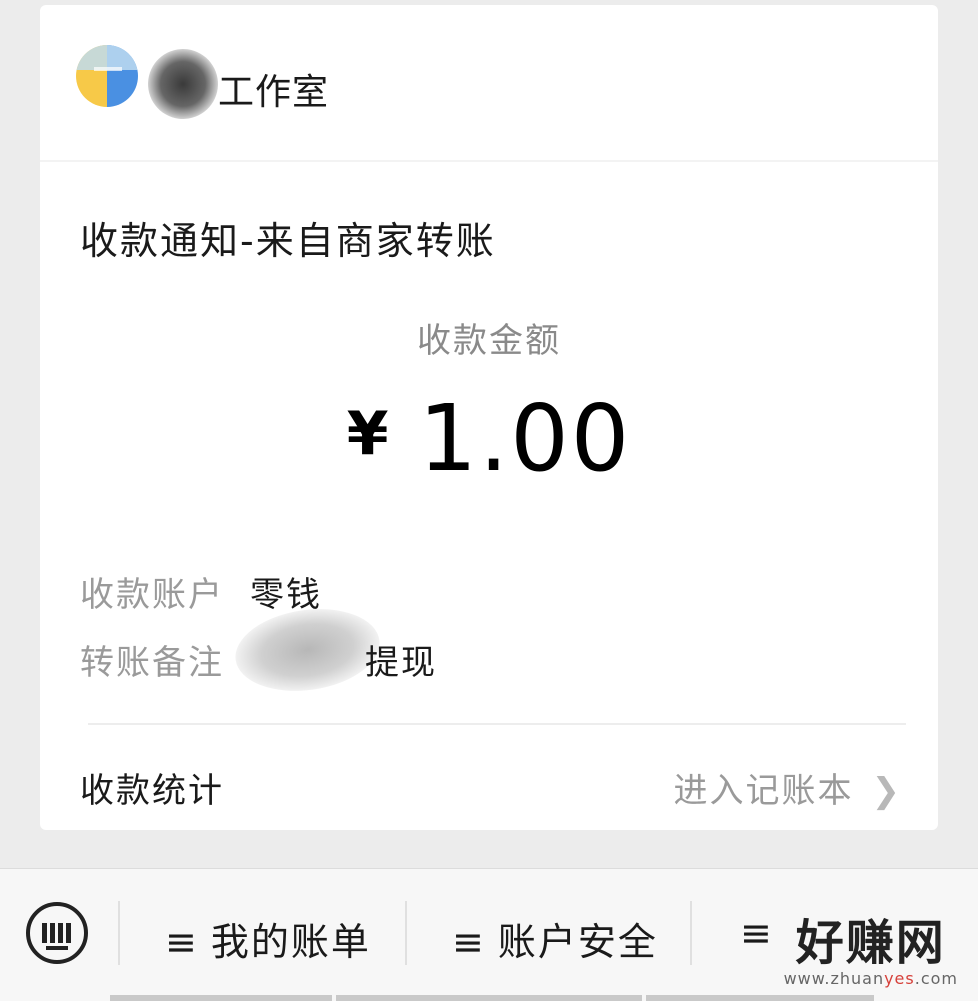 This screenshot has height=1001, width=978. I want to click on watermark-url: www.zhuanyes.com, so click(870, 978).